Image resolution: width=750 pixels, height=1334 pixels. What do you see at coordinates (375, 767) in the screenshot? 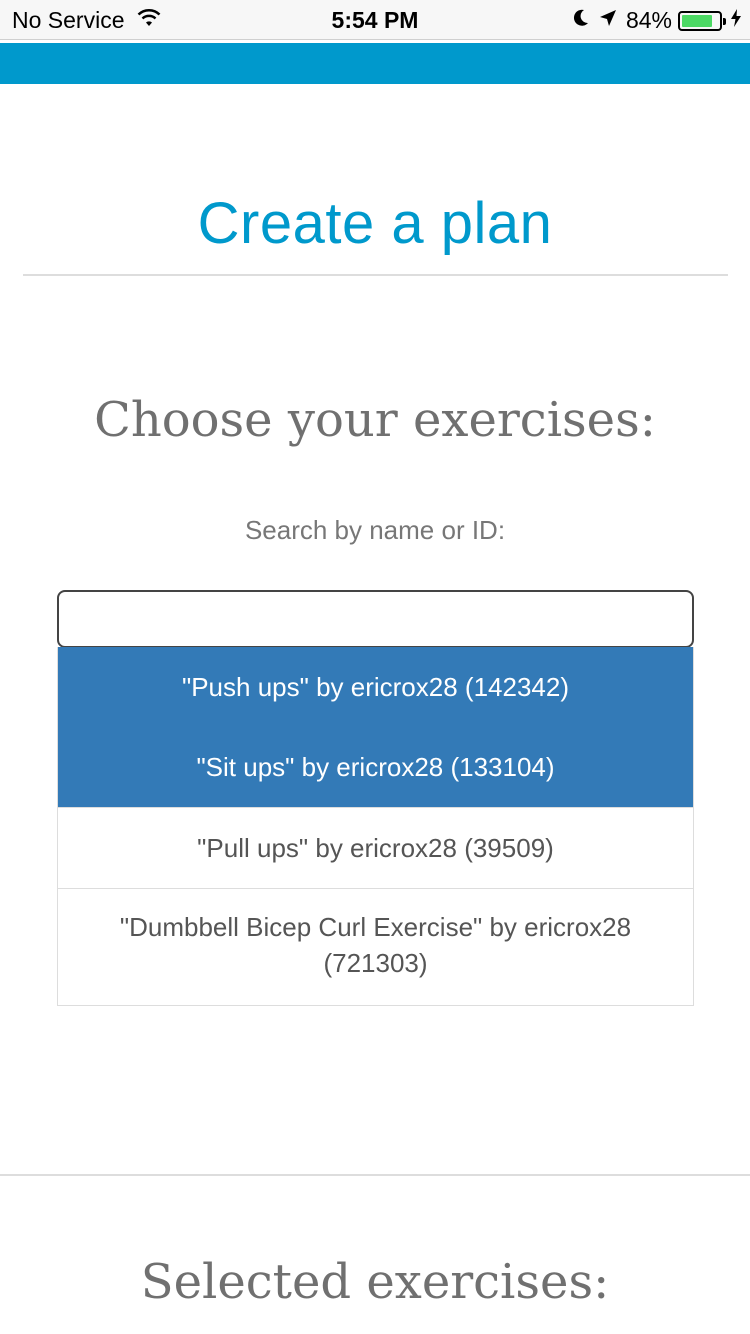
I see `search-result-item: "Sit ups" by ericrox28 (133104)` at bounding box center [375, 767].